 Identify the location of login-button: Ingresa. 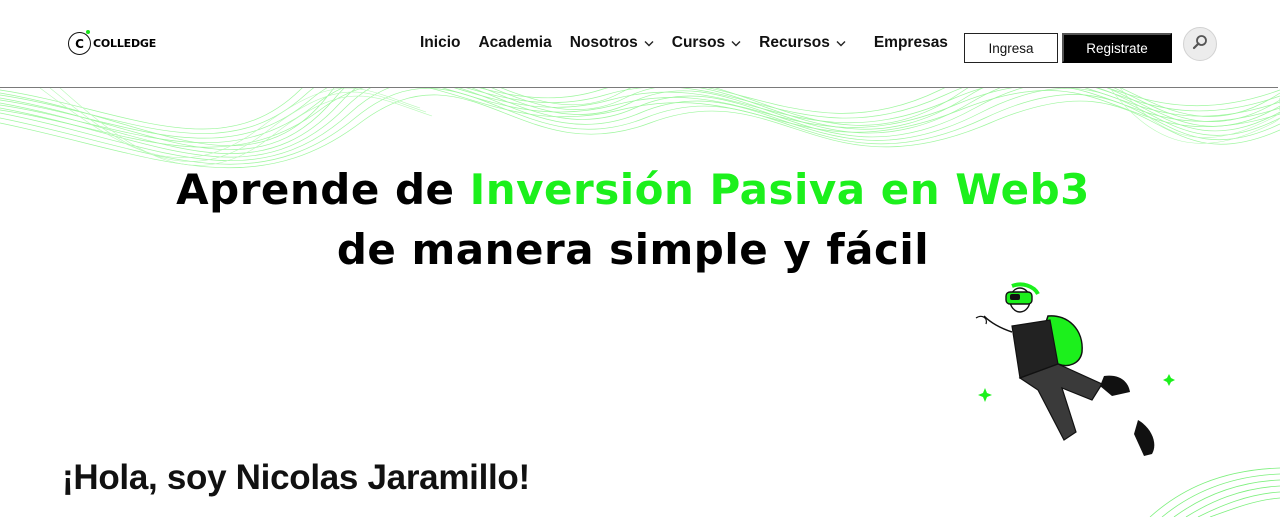
(1011, 48).